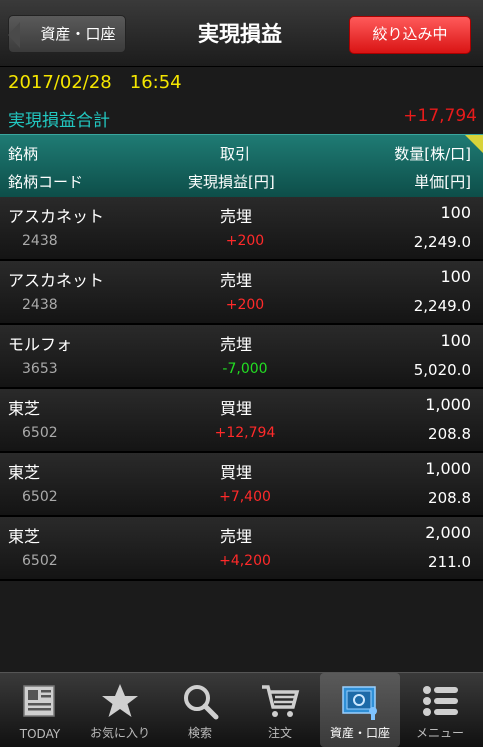 The image size is (483, 747). I want to click on tab-favorites: お気に入り, so click(120, 710).